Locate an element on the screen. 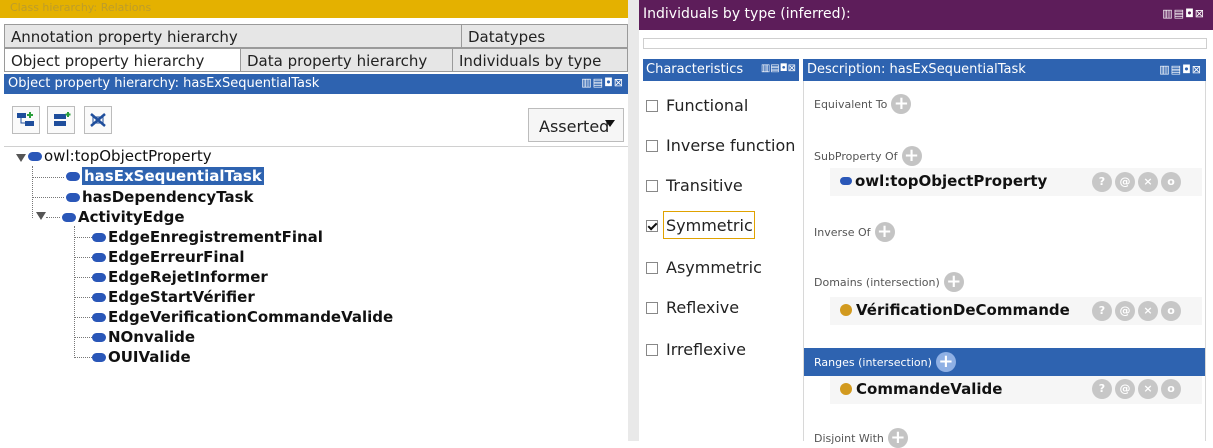 The height and width of the screenshot is (448, 1213). header-title: Individuals by type (inferred): is located at coordinates (747, 14).